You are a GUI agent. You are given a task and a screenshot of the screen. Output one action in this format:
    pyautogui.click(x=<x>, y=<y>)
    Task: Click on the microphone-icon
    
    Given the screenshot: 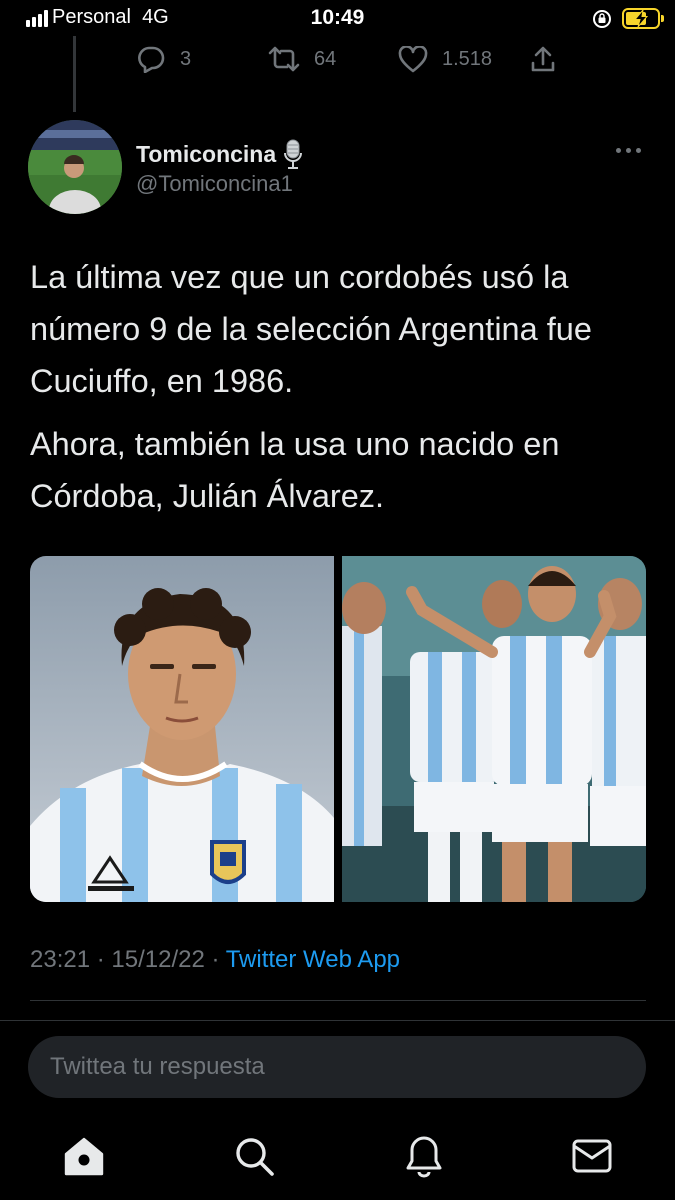 What is the action you would take?
    pyautogui.click(x=293, y=154)
    